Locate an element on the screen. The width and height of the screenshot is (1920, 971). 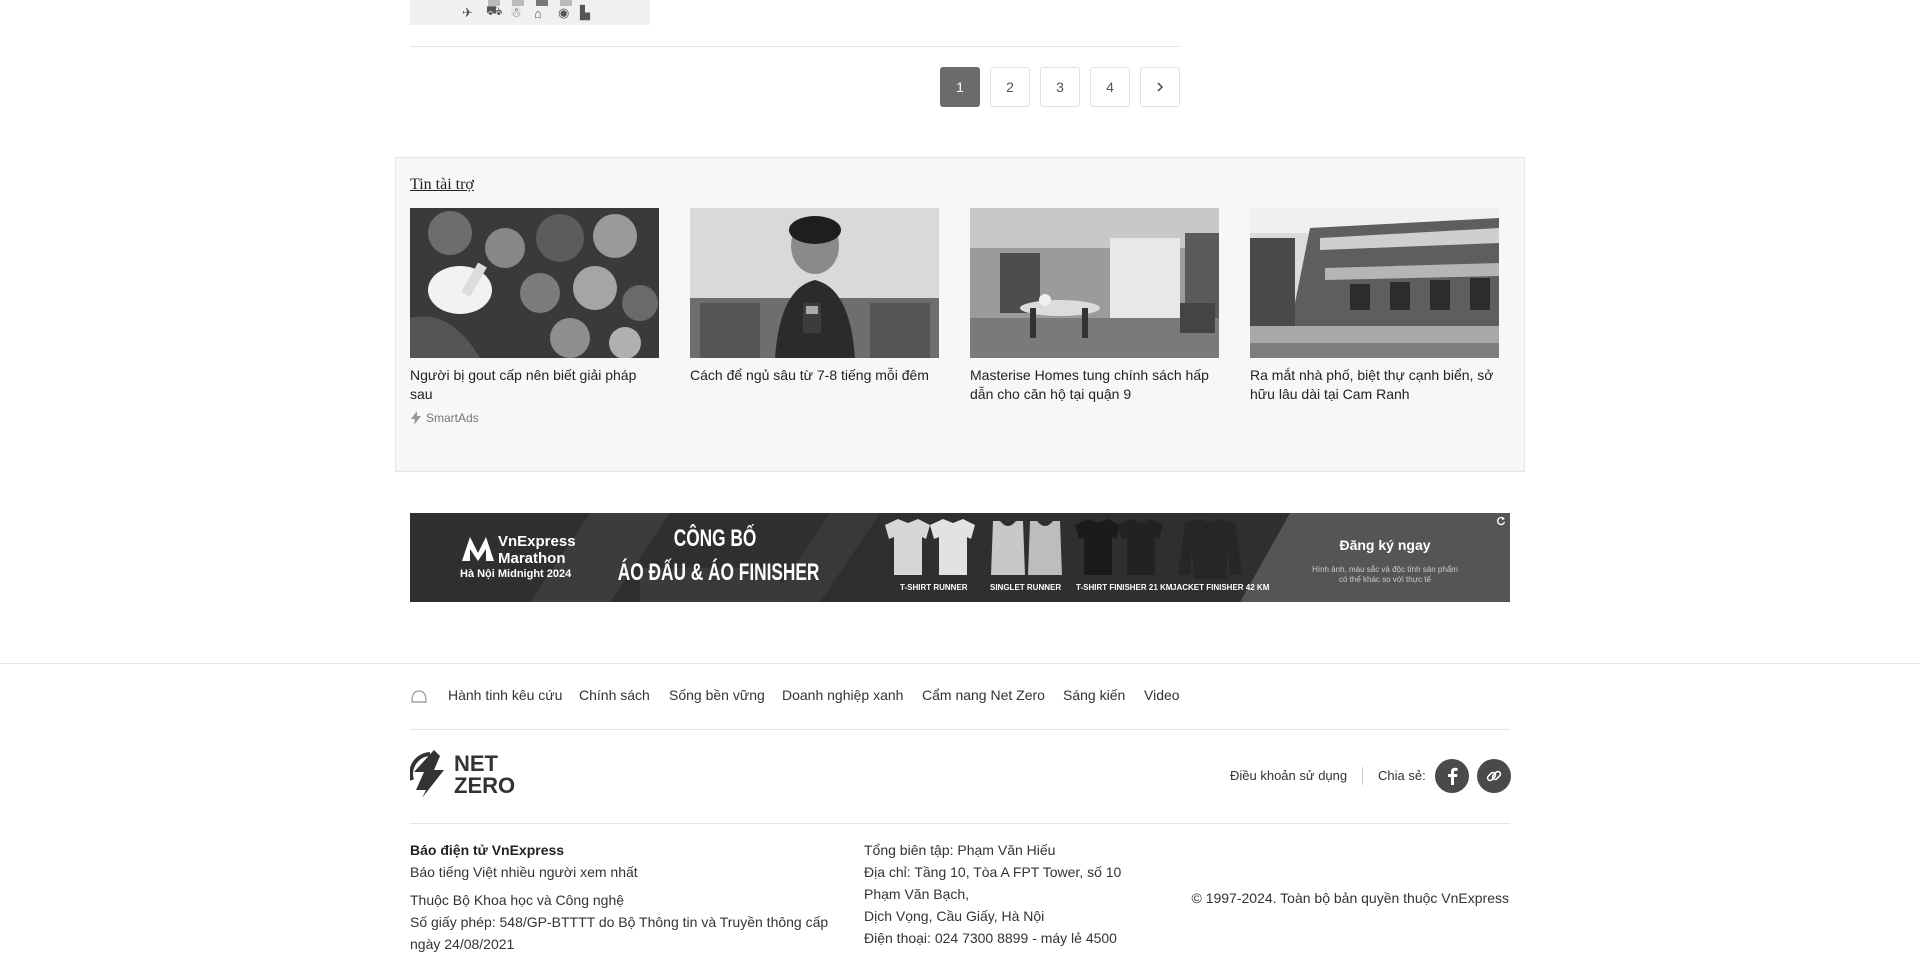
publisher-owner: Thuộc Bộ Khoa học và Công nghệ is located at coordinates (517, 900).